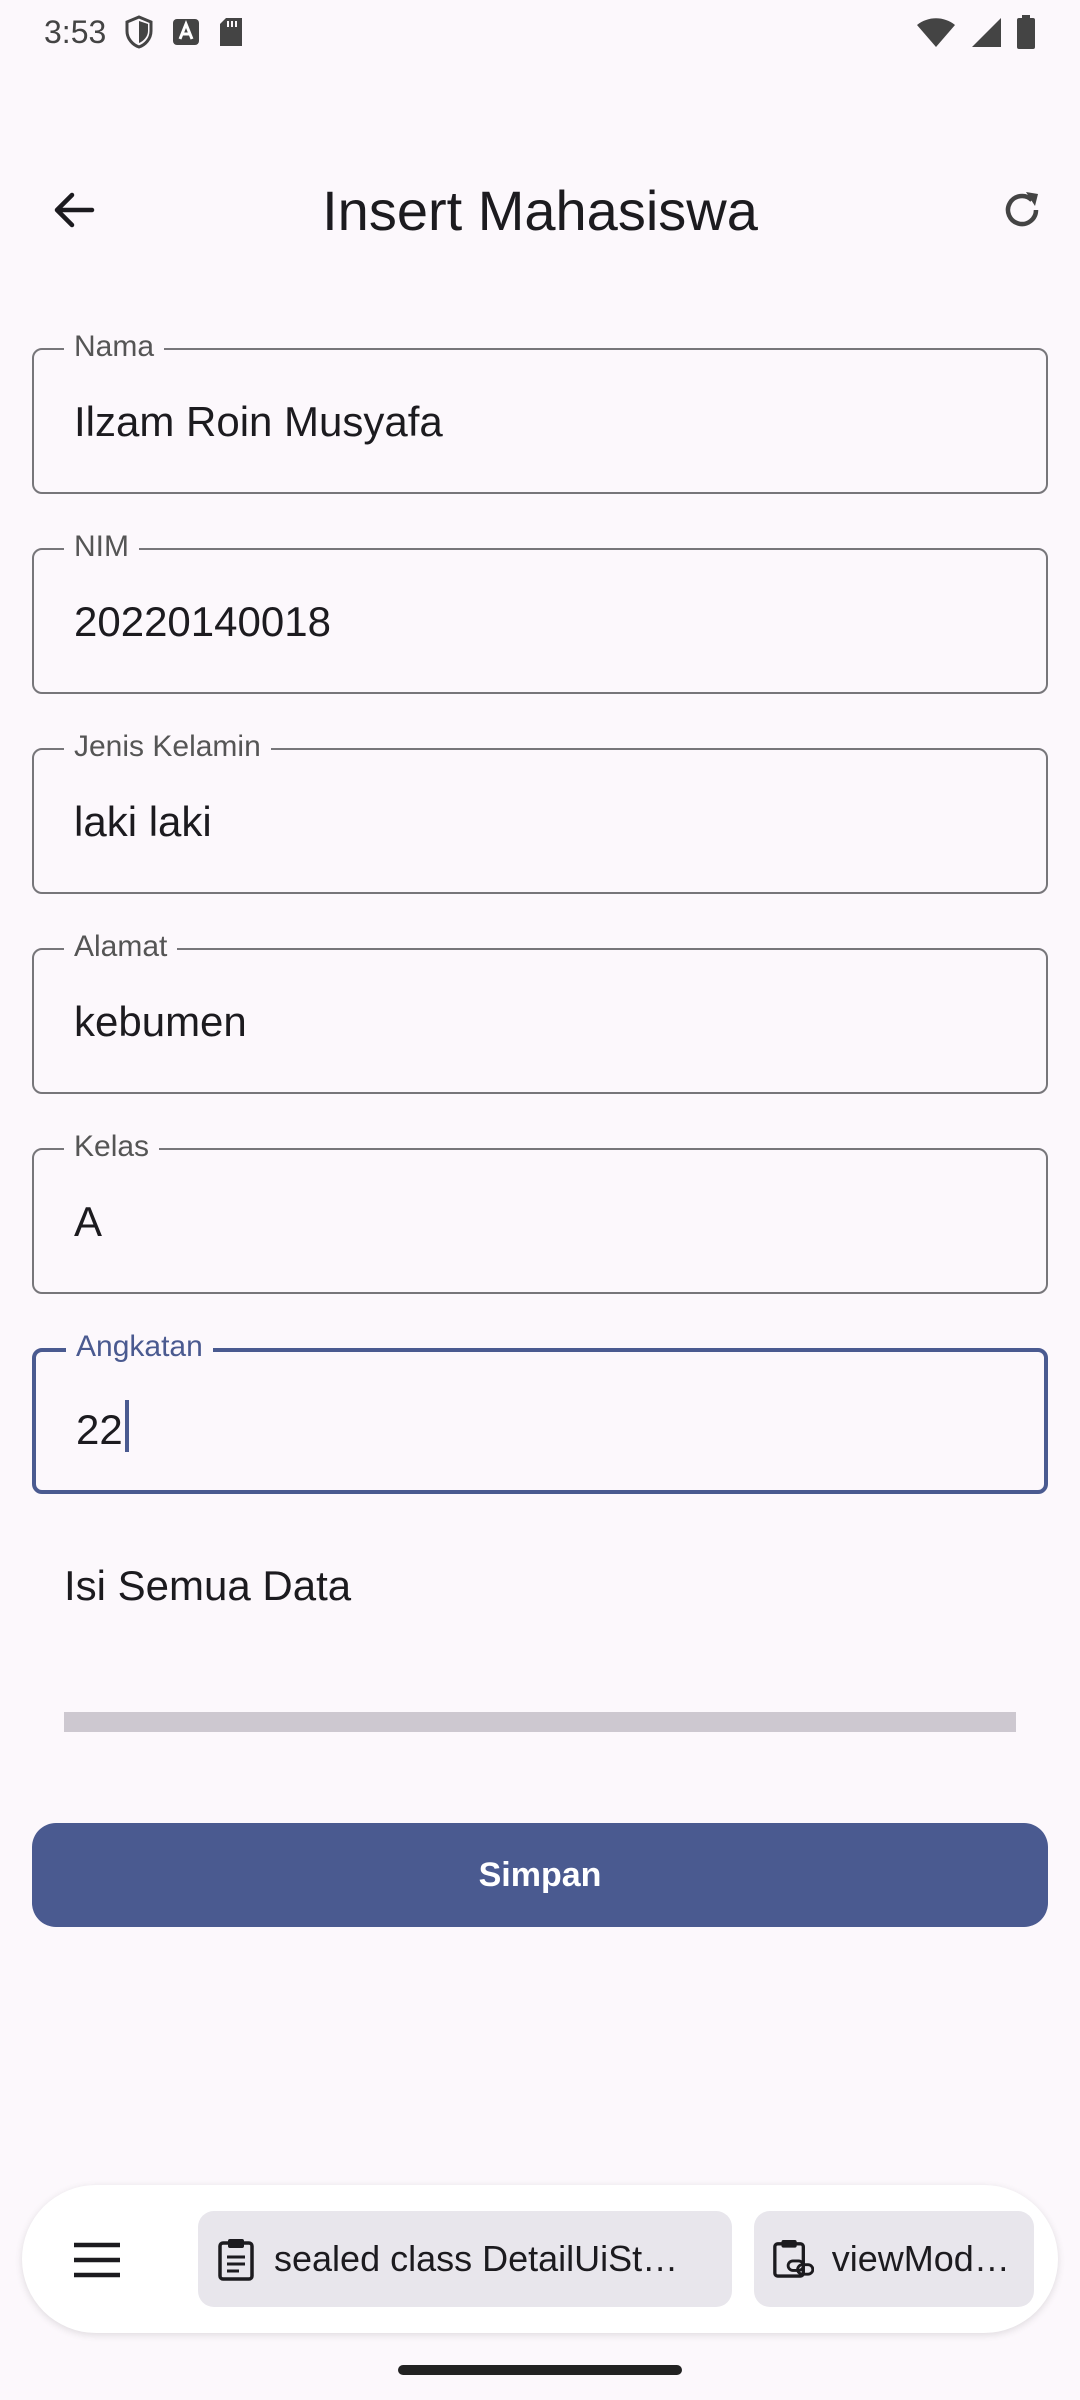  Describe the element at coordinates (139, 1347) in the screenshot. I see `angkatan-label: Angkatan` at that location.